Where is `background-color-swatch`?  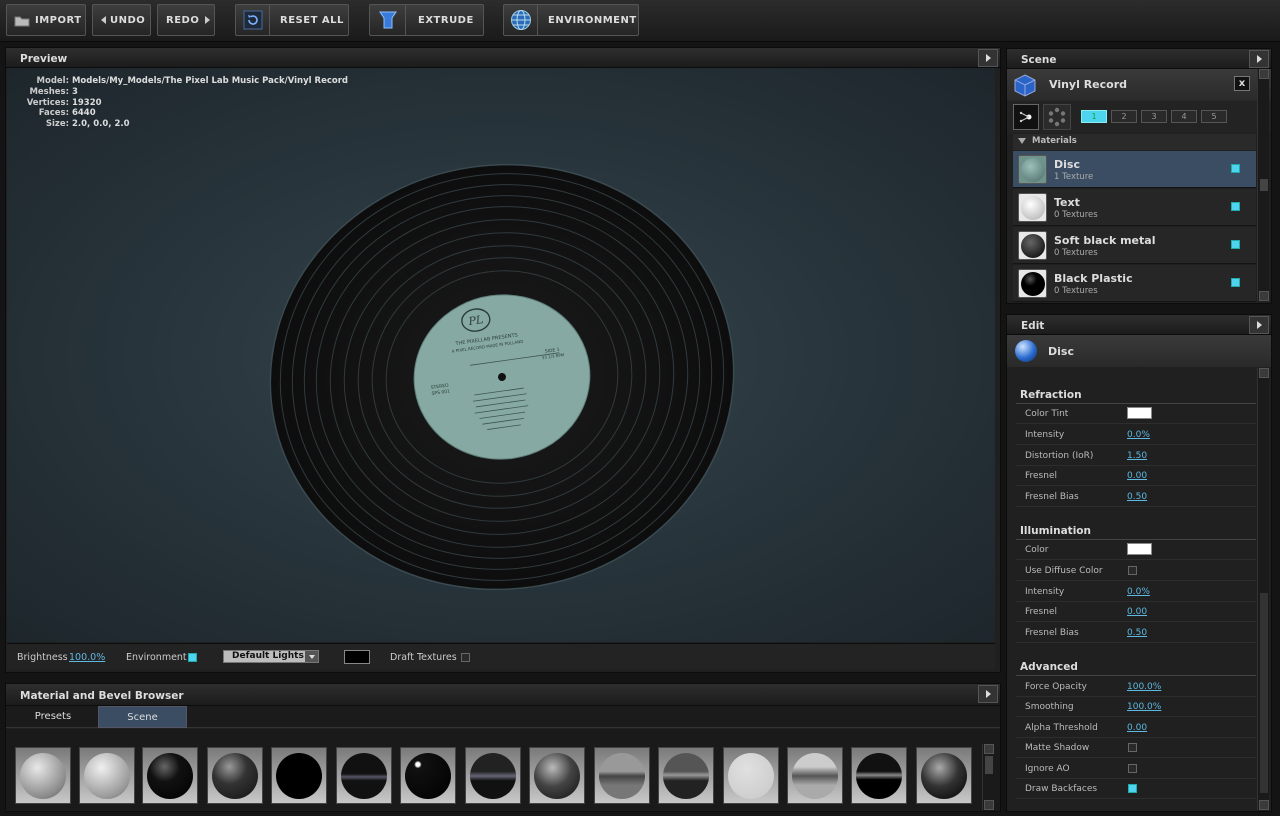 background-color-swatch is located at coordinates (357, 657).